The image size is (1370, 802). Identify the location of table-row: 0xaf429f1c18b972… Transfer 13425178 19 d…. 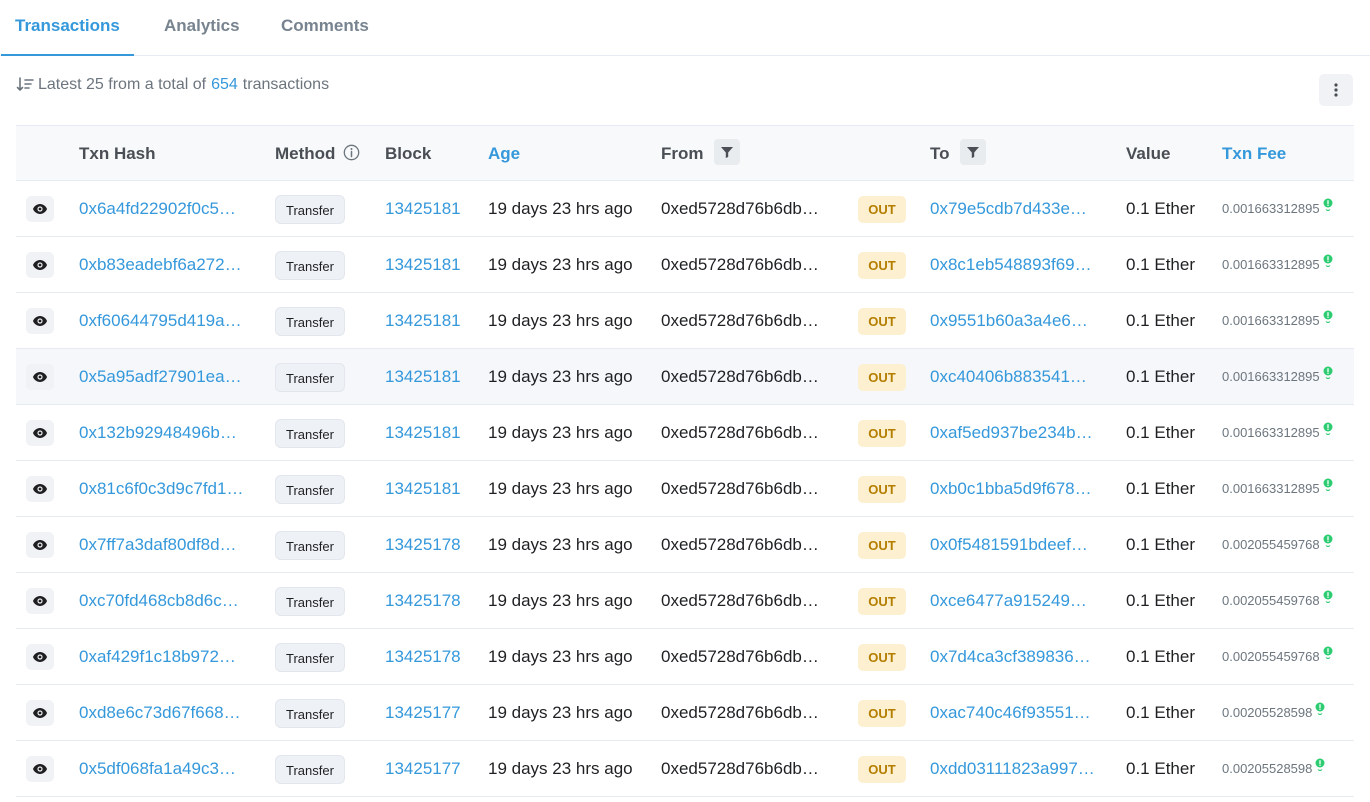
(685, 657).